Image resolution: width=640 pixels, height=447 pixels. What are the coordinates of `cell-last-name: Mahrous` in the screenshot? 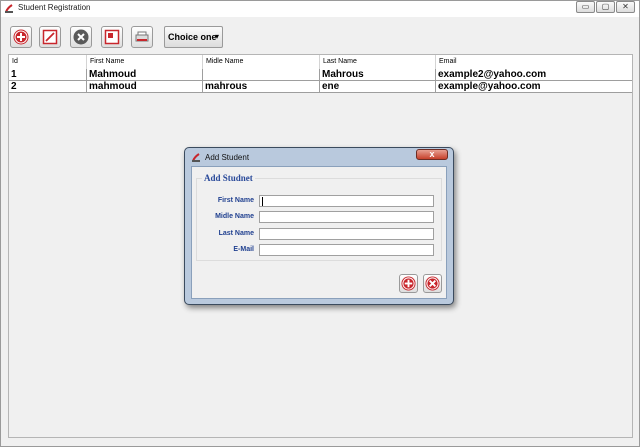 It's located at (378, 74).